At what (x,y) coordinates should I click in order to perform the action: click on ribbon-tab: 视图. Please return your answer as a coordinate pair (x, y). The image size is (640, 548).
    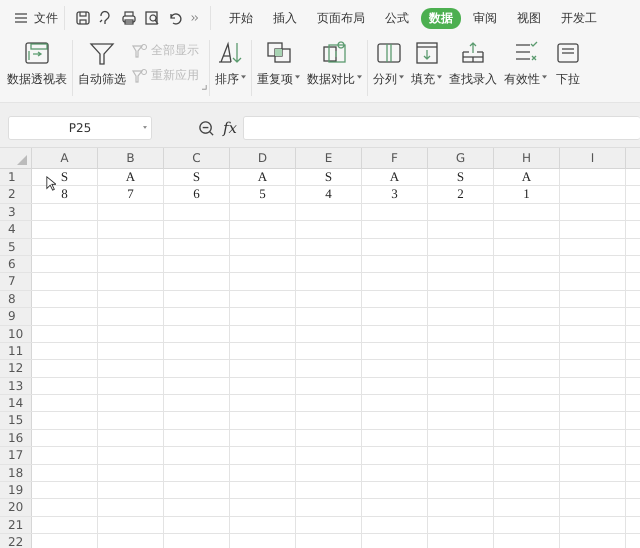
    Looking at the image, I should click on (529, 18).